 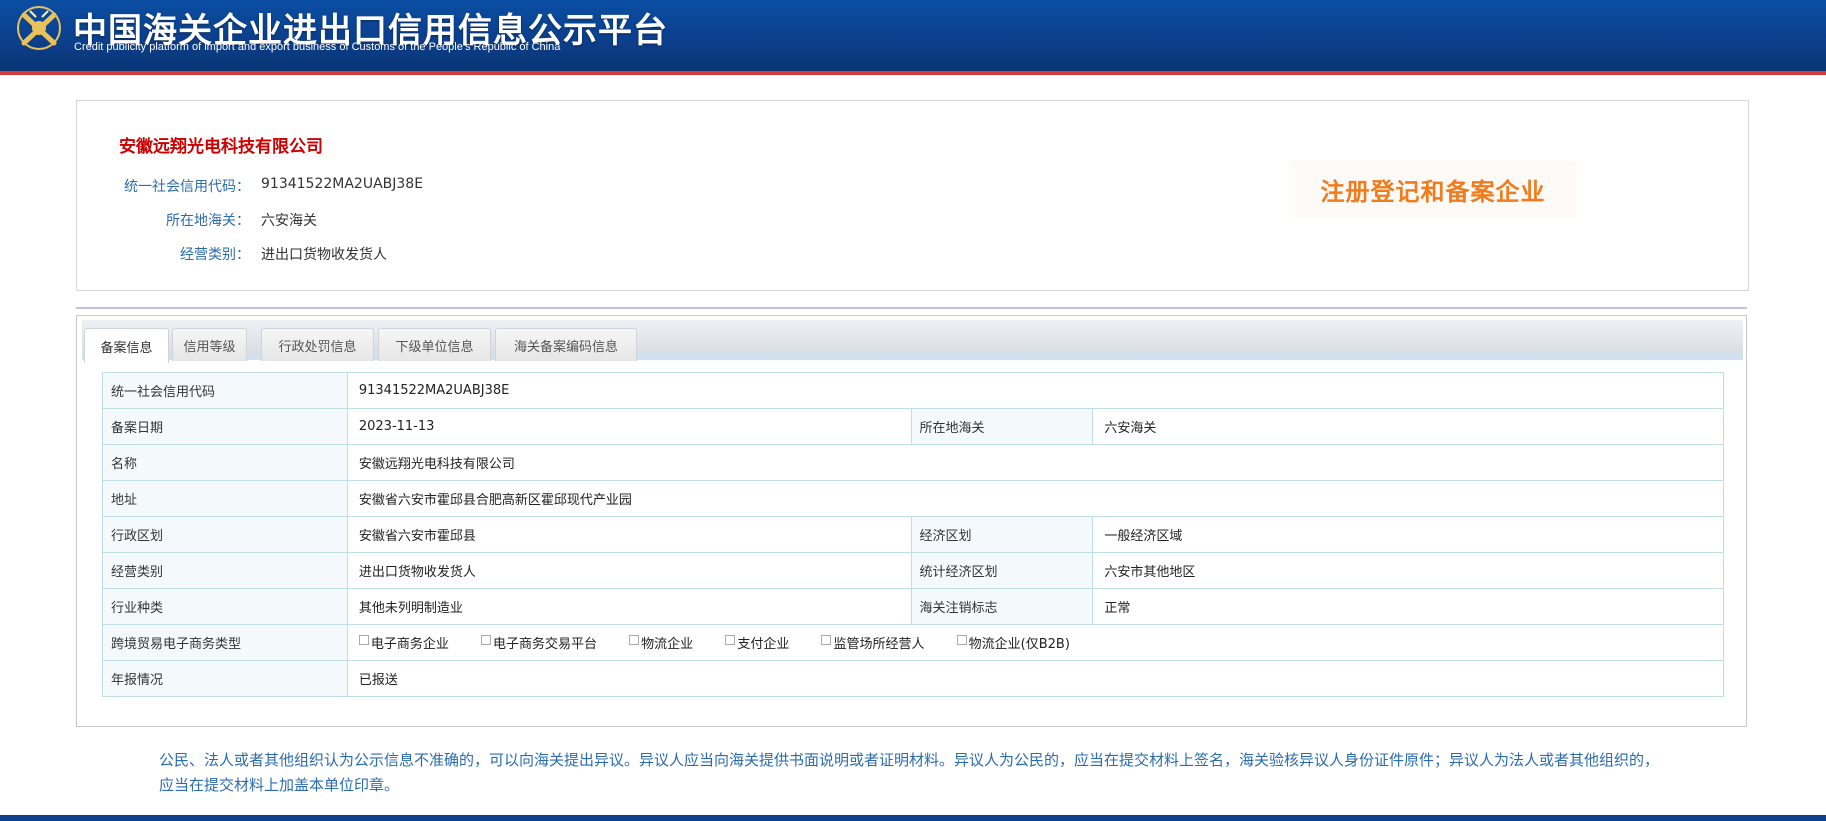 I want to click on section-divider, so click(x=911, y=308).